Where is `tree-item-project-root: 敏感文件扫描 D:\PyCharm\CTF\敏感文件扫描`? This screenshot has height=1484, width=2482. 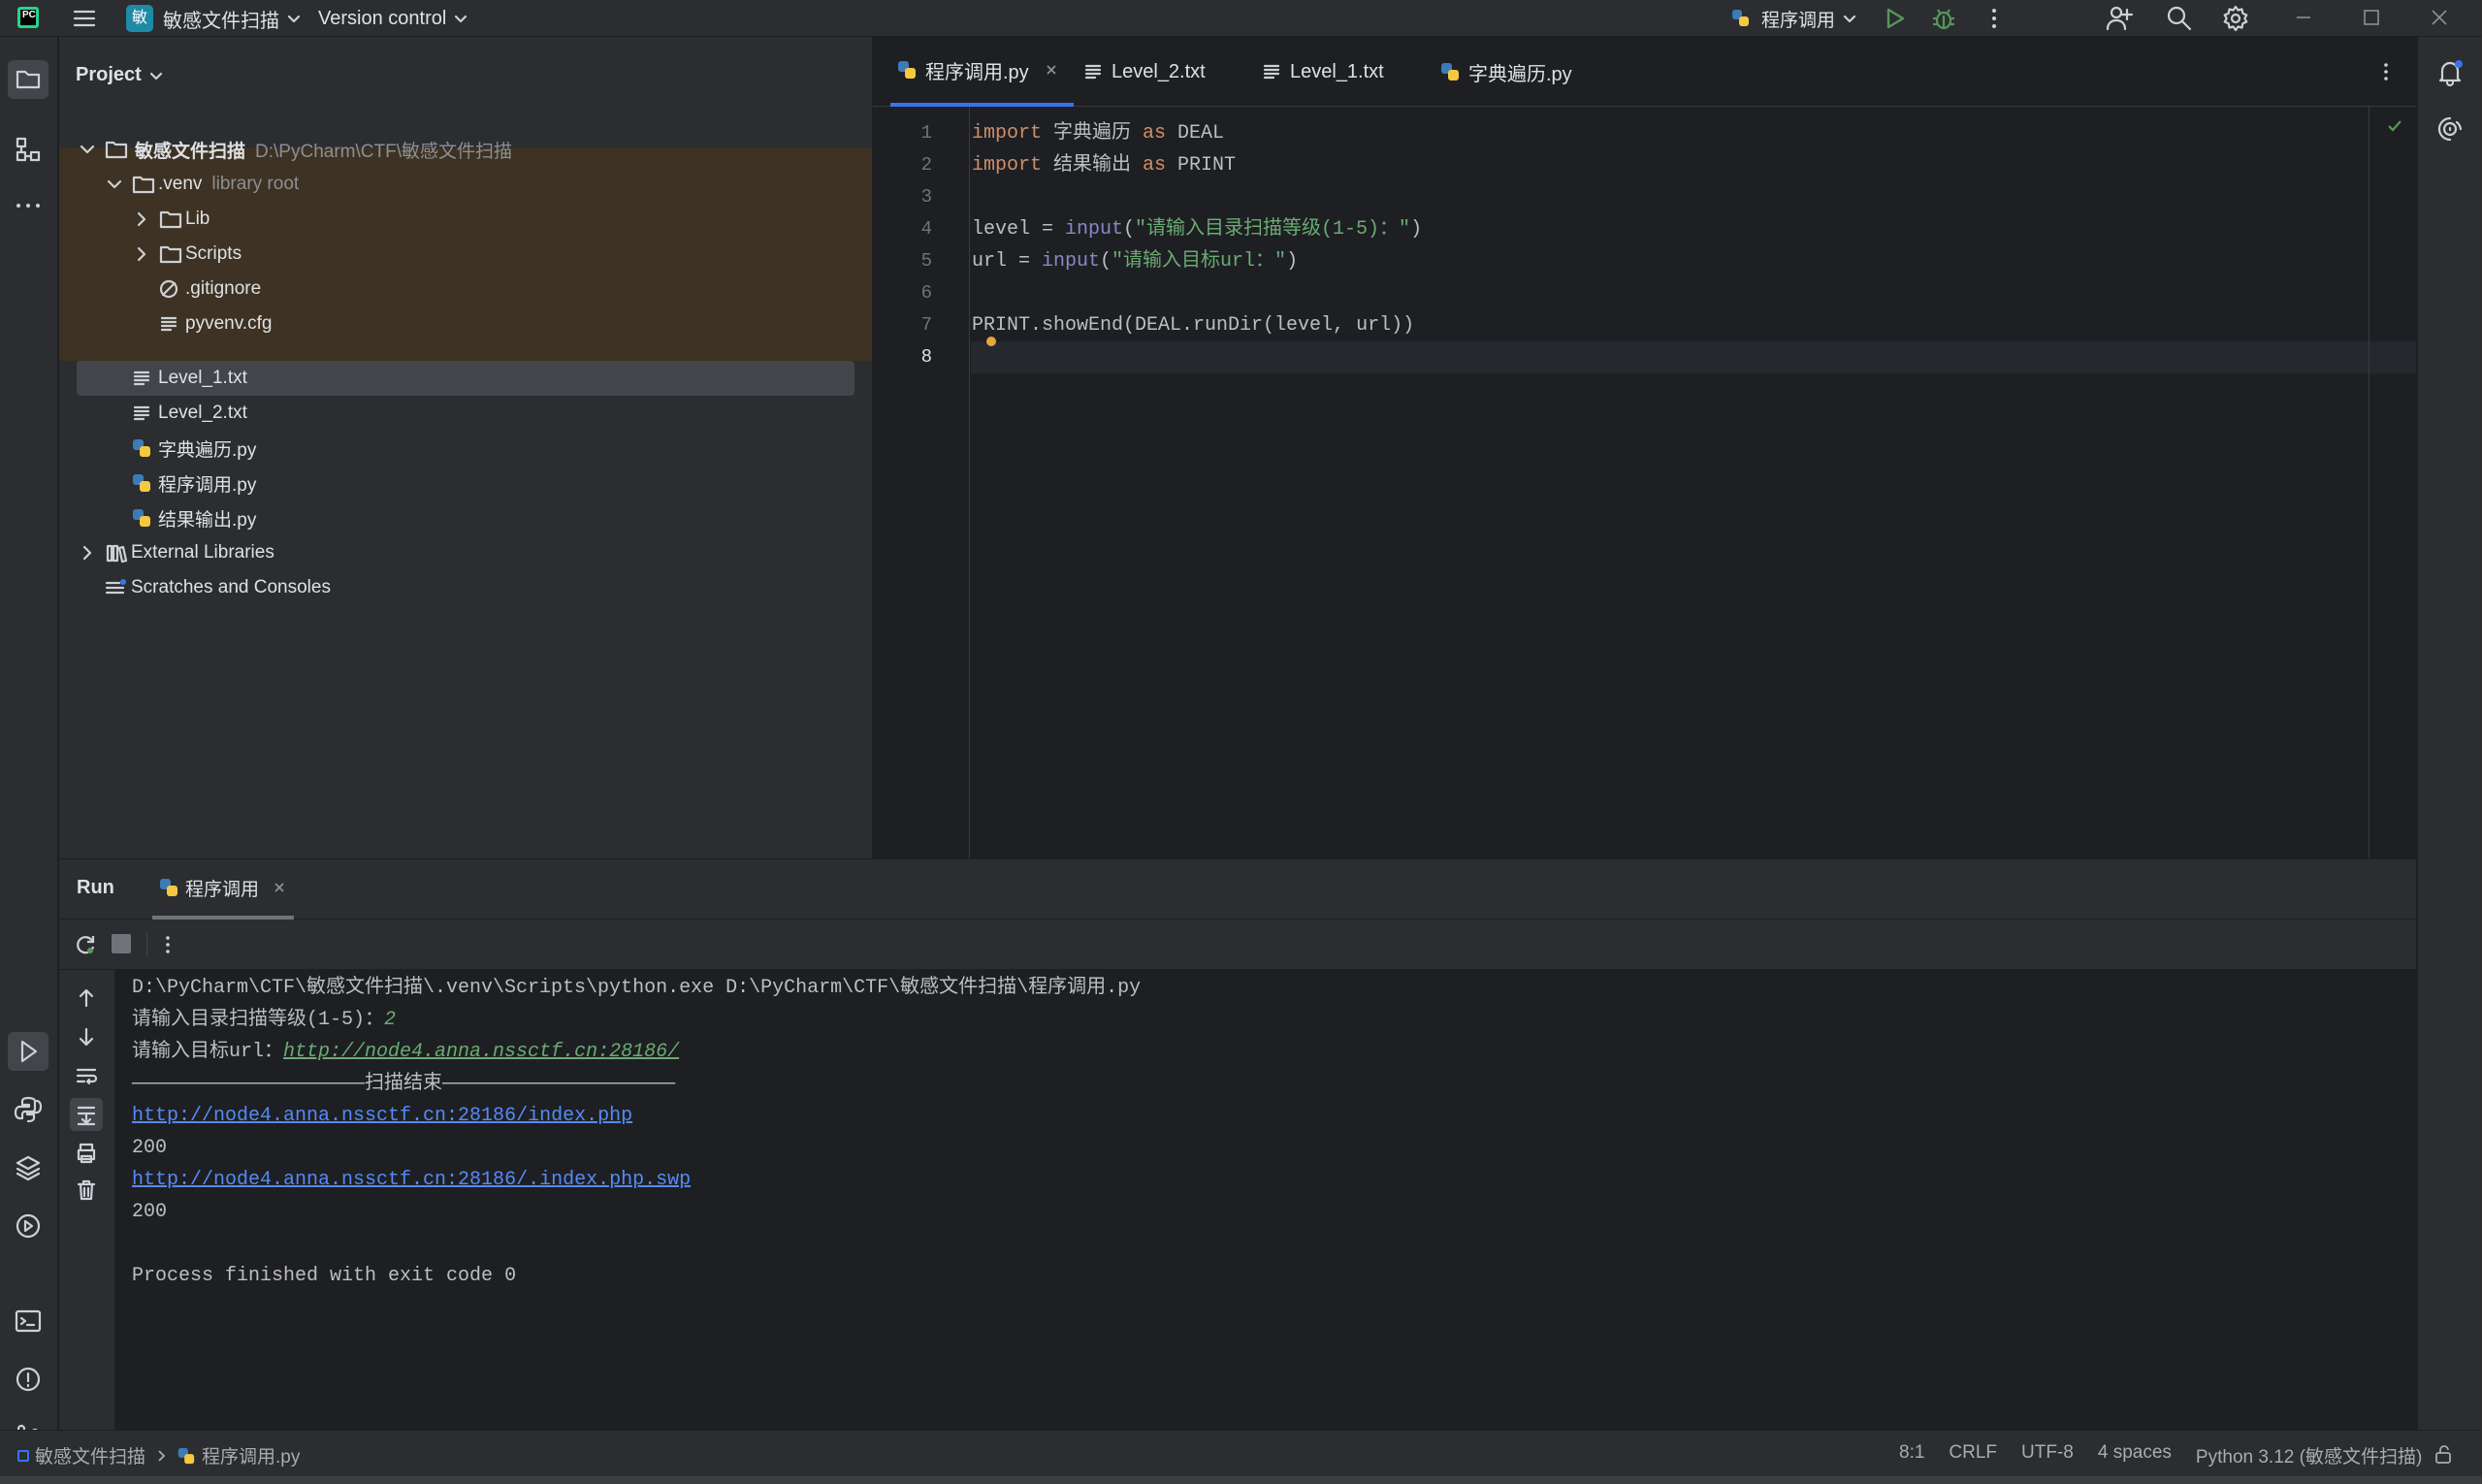 tree-item-project-root: 敏感文件扫描 D:\PyCharm\CTF\敏感文件扫描 is located at coordinates (465, 149).